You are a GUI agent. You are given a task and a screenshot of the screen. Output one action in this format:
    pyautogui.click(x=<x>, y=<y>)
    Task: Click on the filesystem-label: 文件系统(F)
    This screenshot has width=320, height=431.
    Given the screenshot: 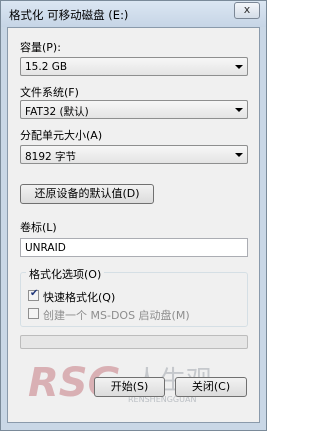 What is the action you would take?
    pyautogui.click(x=49, y=92)
    